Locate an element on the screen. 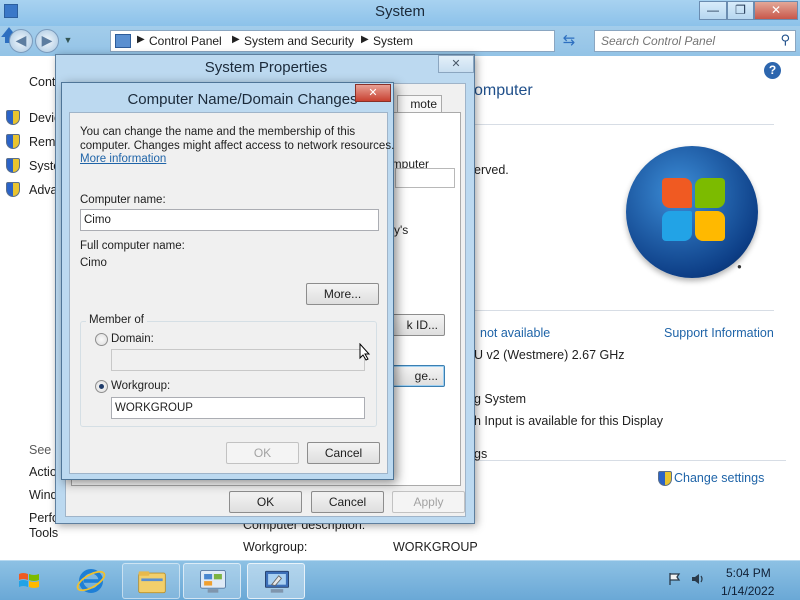  windows-update-link: Wind is located at coordinates (43, 495).